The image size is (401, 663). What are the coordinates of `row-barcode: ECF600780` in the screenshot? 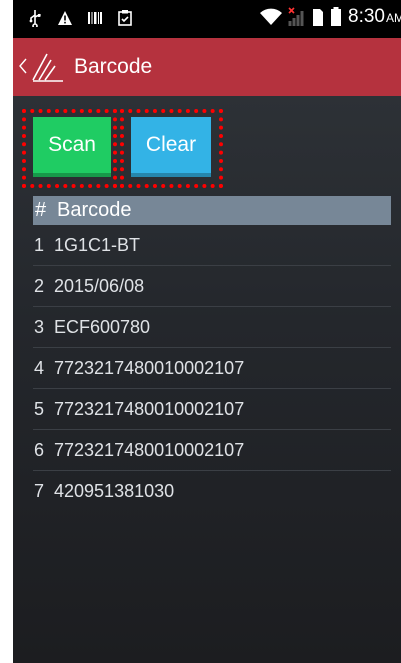 It's located at (102, 326).